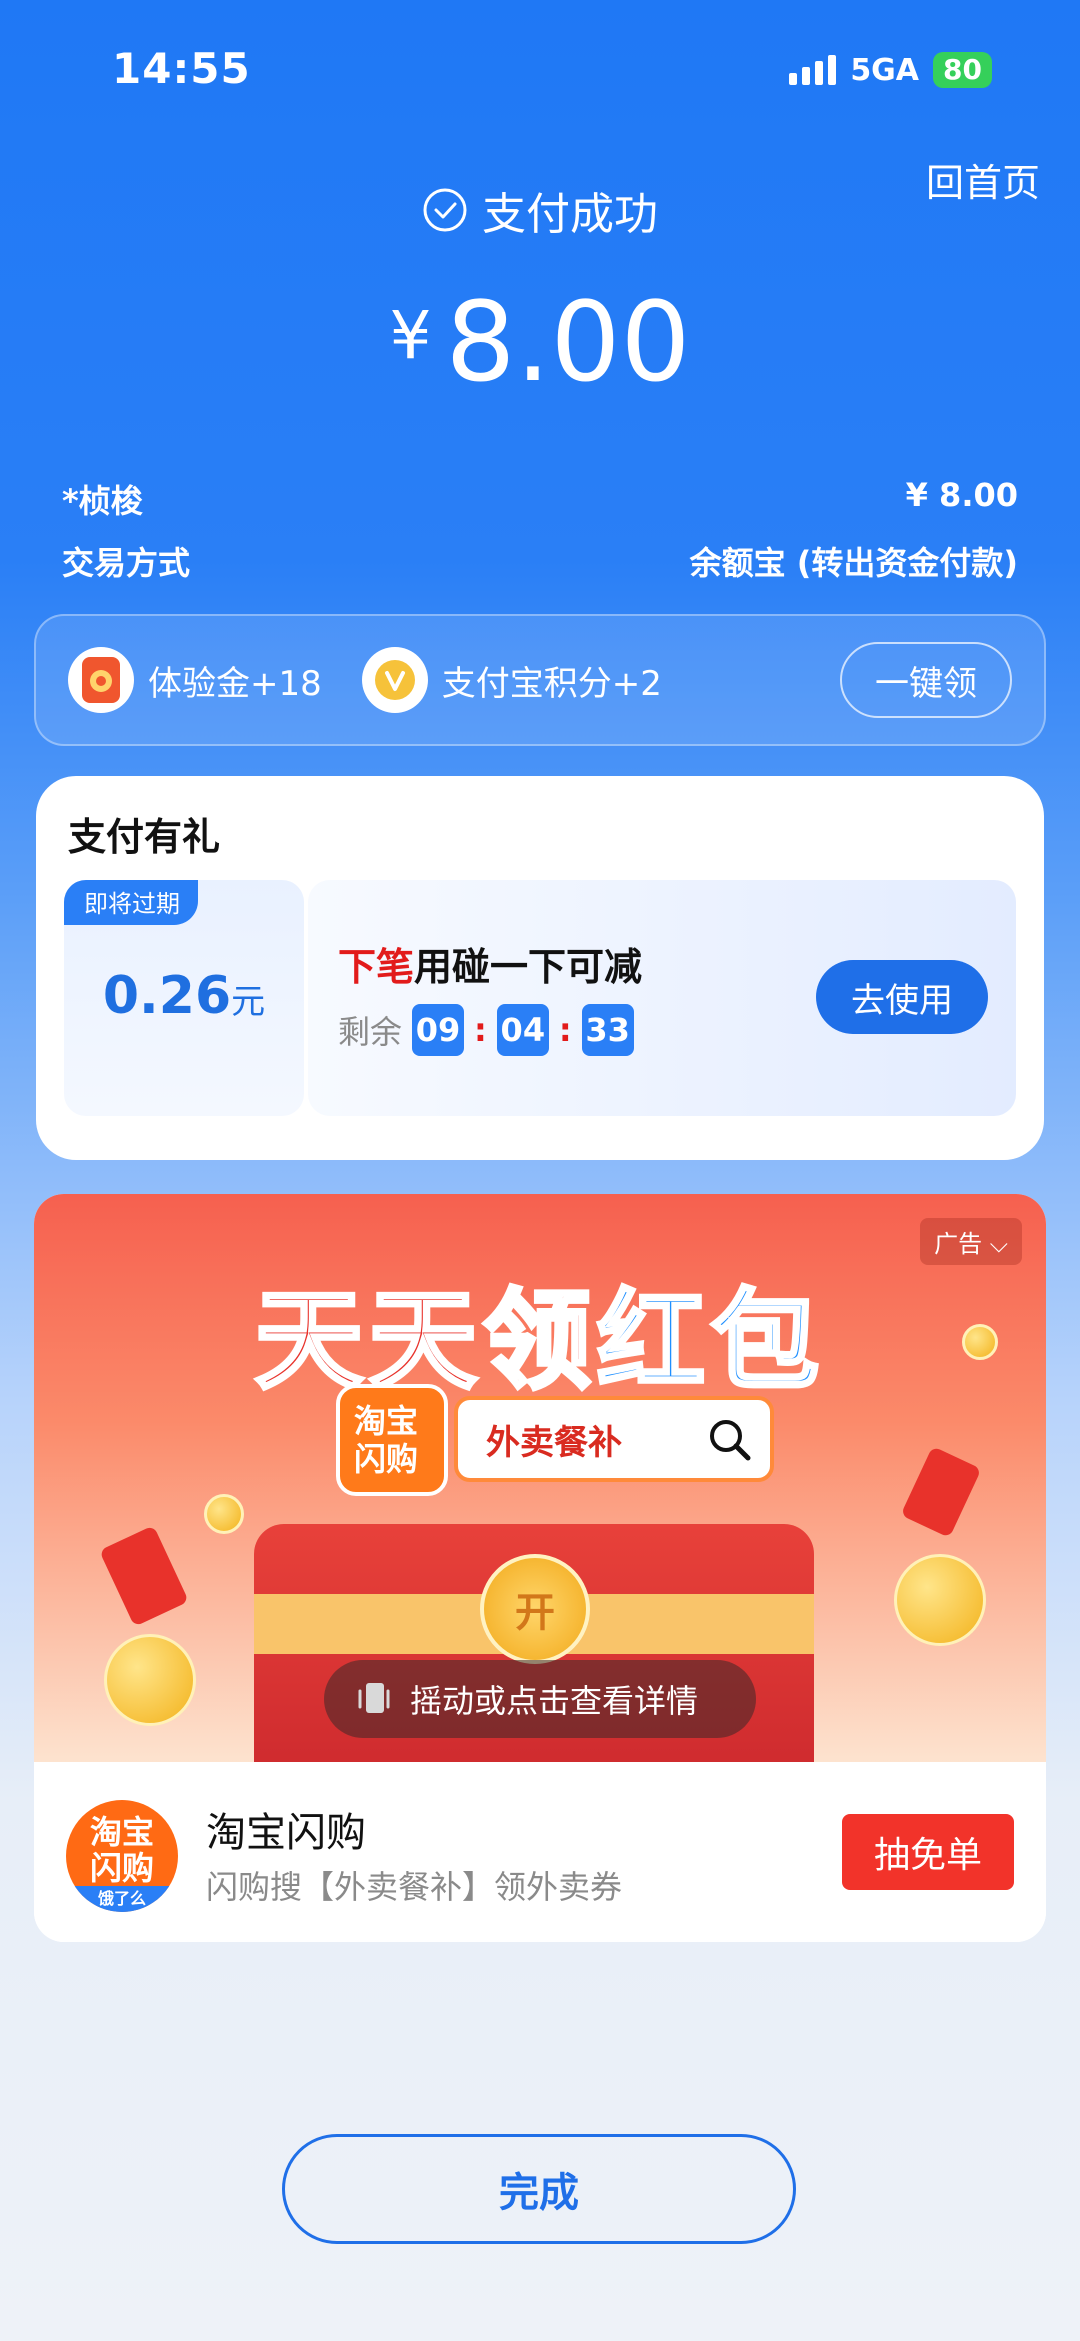  Describe the element at coordinates (522, 1030) in the screenshot. I see `timer-minutes: 04` at that location.